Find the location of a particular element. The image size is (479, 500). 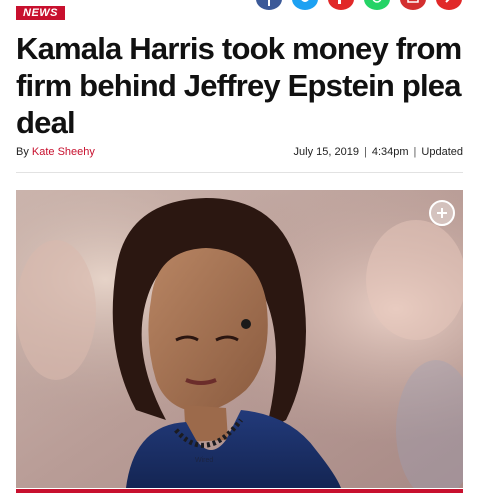

copy-link-icon is located at coordinates (447, 1).